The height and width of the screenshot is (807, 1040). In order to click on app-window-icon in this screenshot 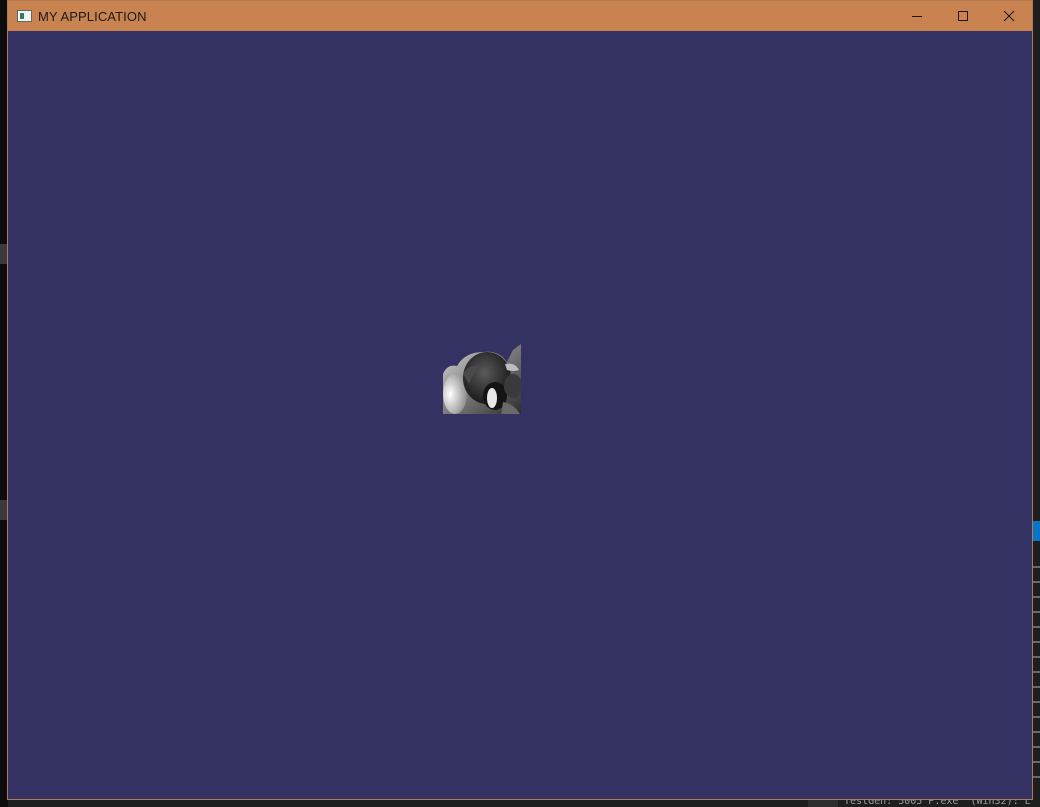, I will do `click(24, 16)`.